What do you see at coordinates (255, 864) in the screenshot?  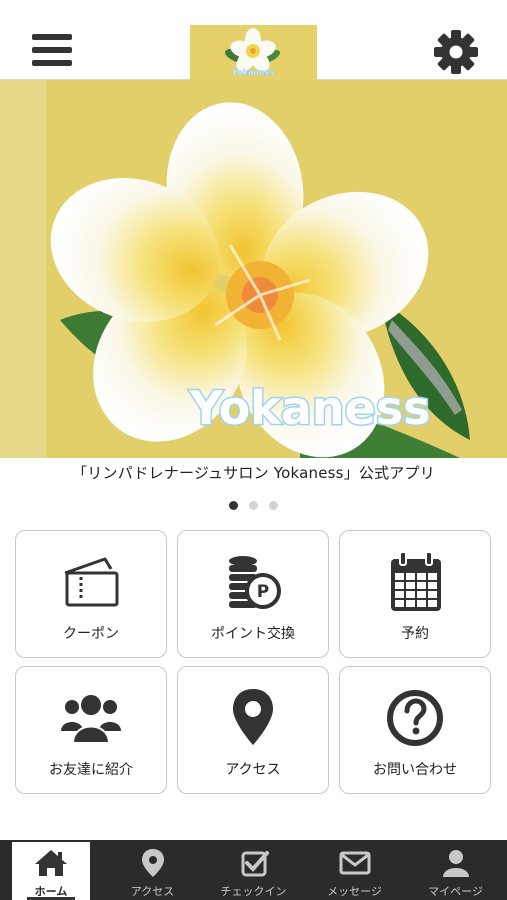 I see `checkin-icon` at bounding box center [255, 864].